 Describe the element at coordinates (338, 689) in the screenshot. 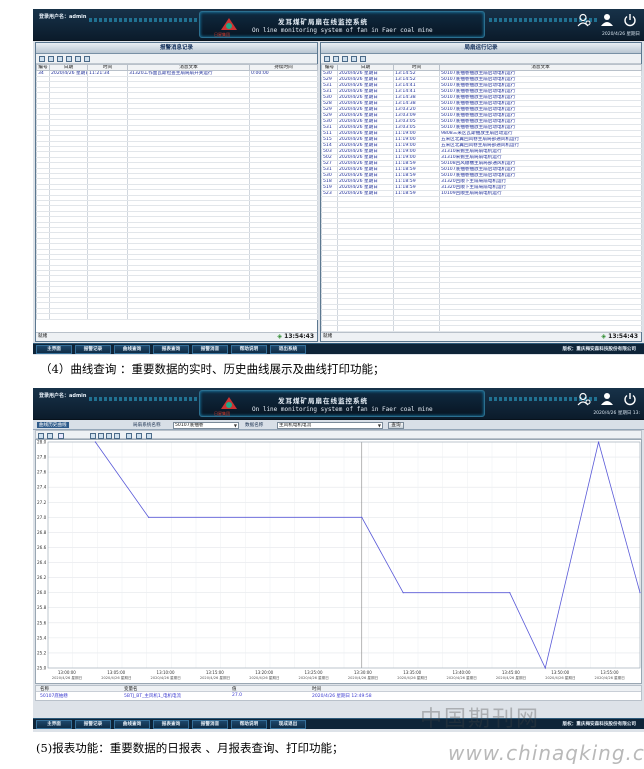

I see `legend-header-row: 名称 变量名 值 时间` at that location.